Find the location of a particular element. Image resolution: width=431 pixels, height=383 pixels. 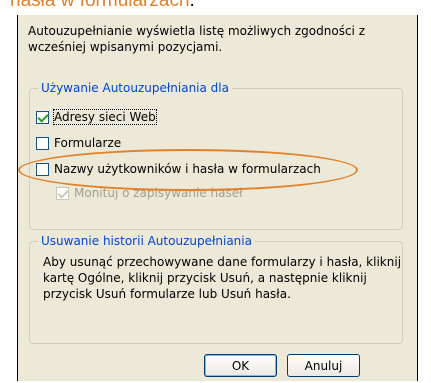

clear-history-group-title: Usuwanie historii Autouzupełniania is located at coordinates (146, 241).